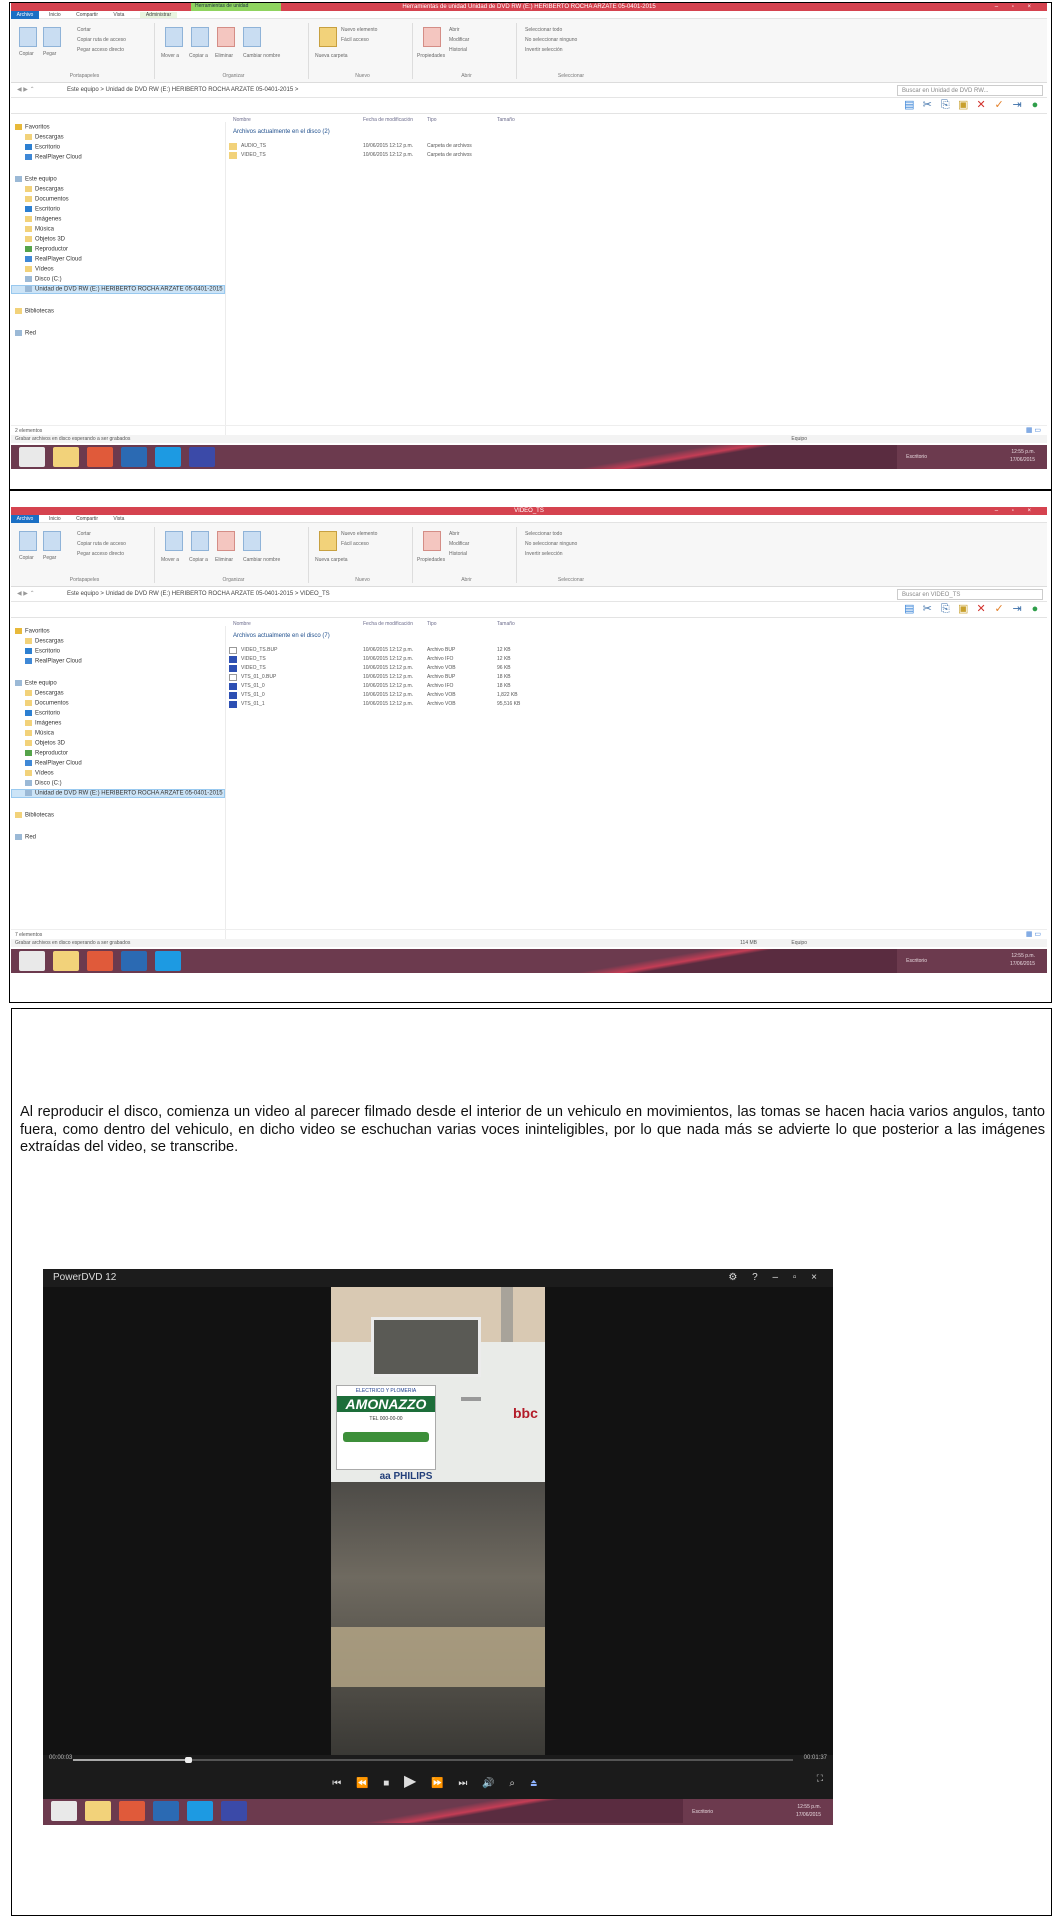 The image size is (1061, 1924). Describe the element at coordinates (927, 105) in the screenshot. I see `cut-icon: ✂` at that location.